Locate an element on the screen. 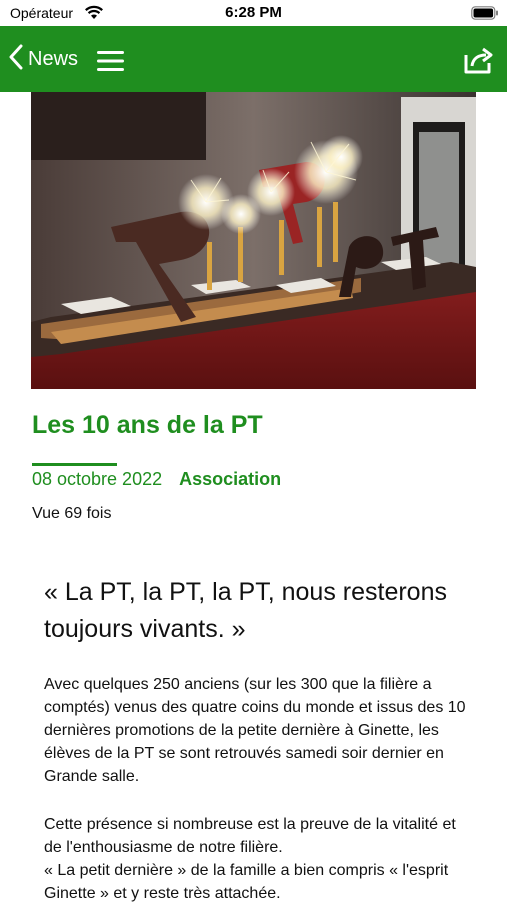 Image resolution: width=507 pixels, height=905 pixels. hamburger-menu-icon is located at coordinates (110, 63).